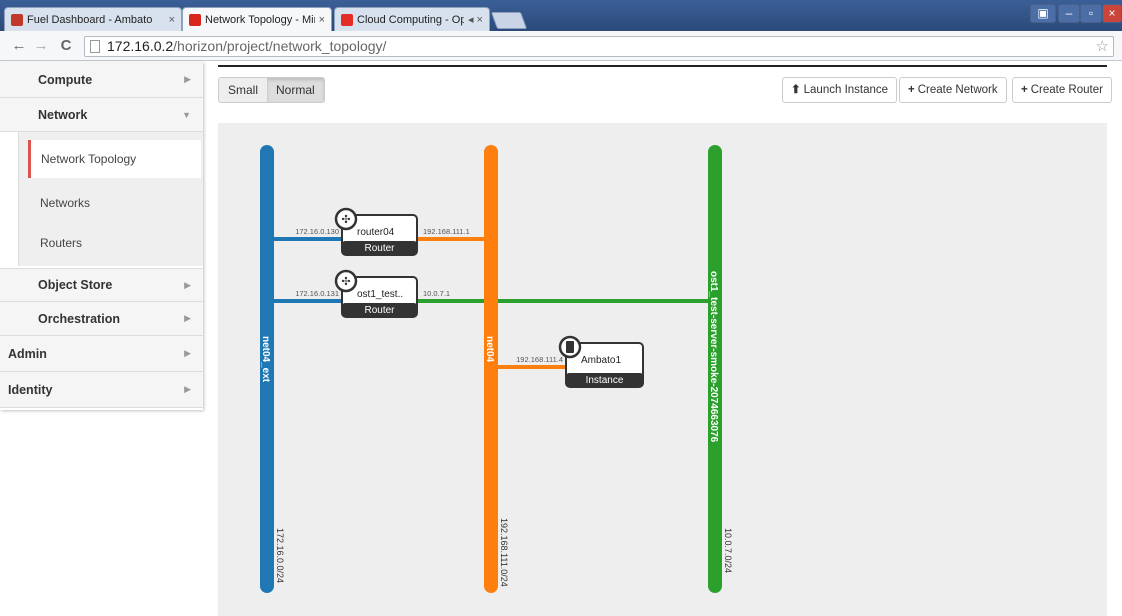 This screenshot has height=616, width=1122. Describe the element at coordinates (446, 231) in the screenshot. I see `link-ip-label: 192.168.111.1` at that location.